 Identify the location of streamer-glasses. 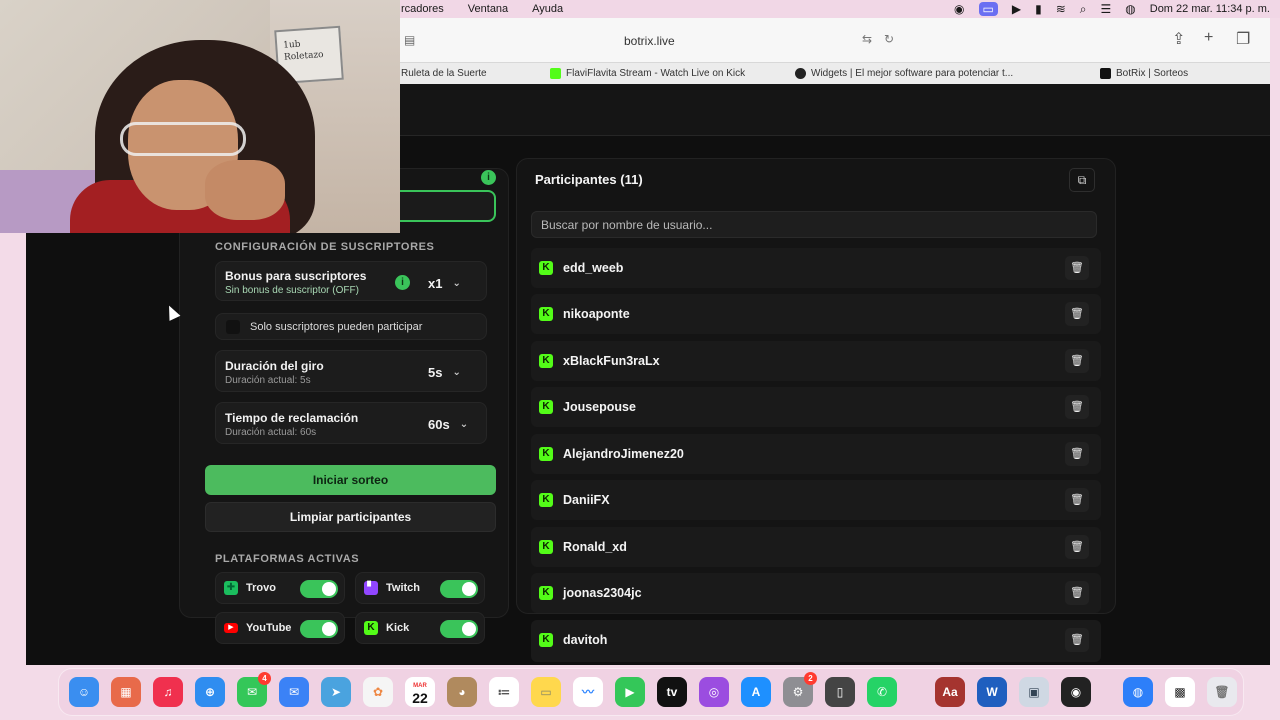
(183, 139).